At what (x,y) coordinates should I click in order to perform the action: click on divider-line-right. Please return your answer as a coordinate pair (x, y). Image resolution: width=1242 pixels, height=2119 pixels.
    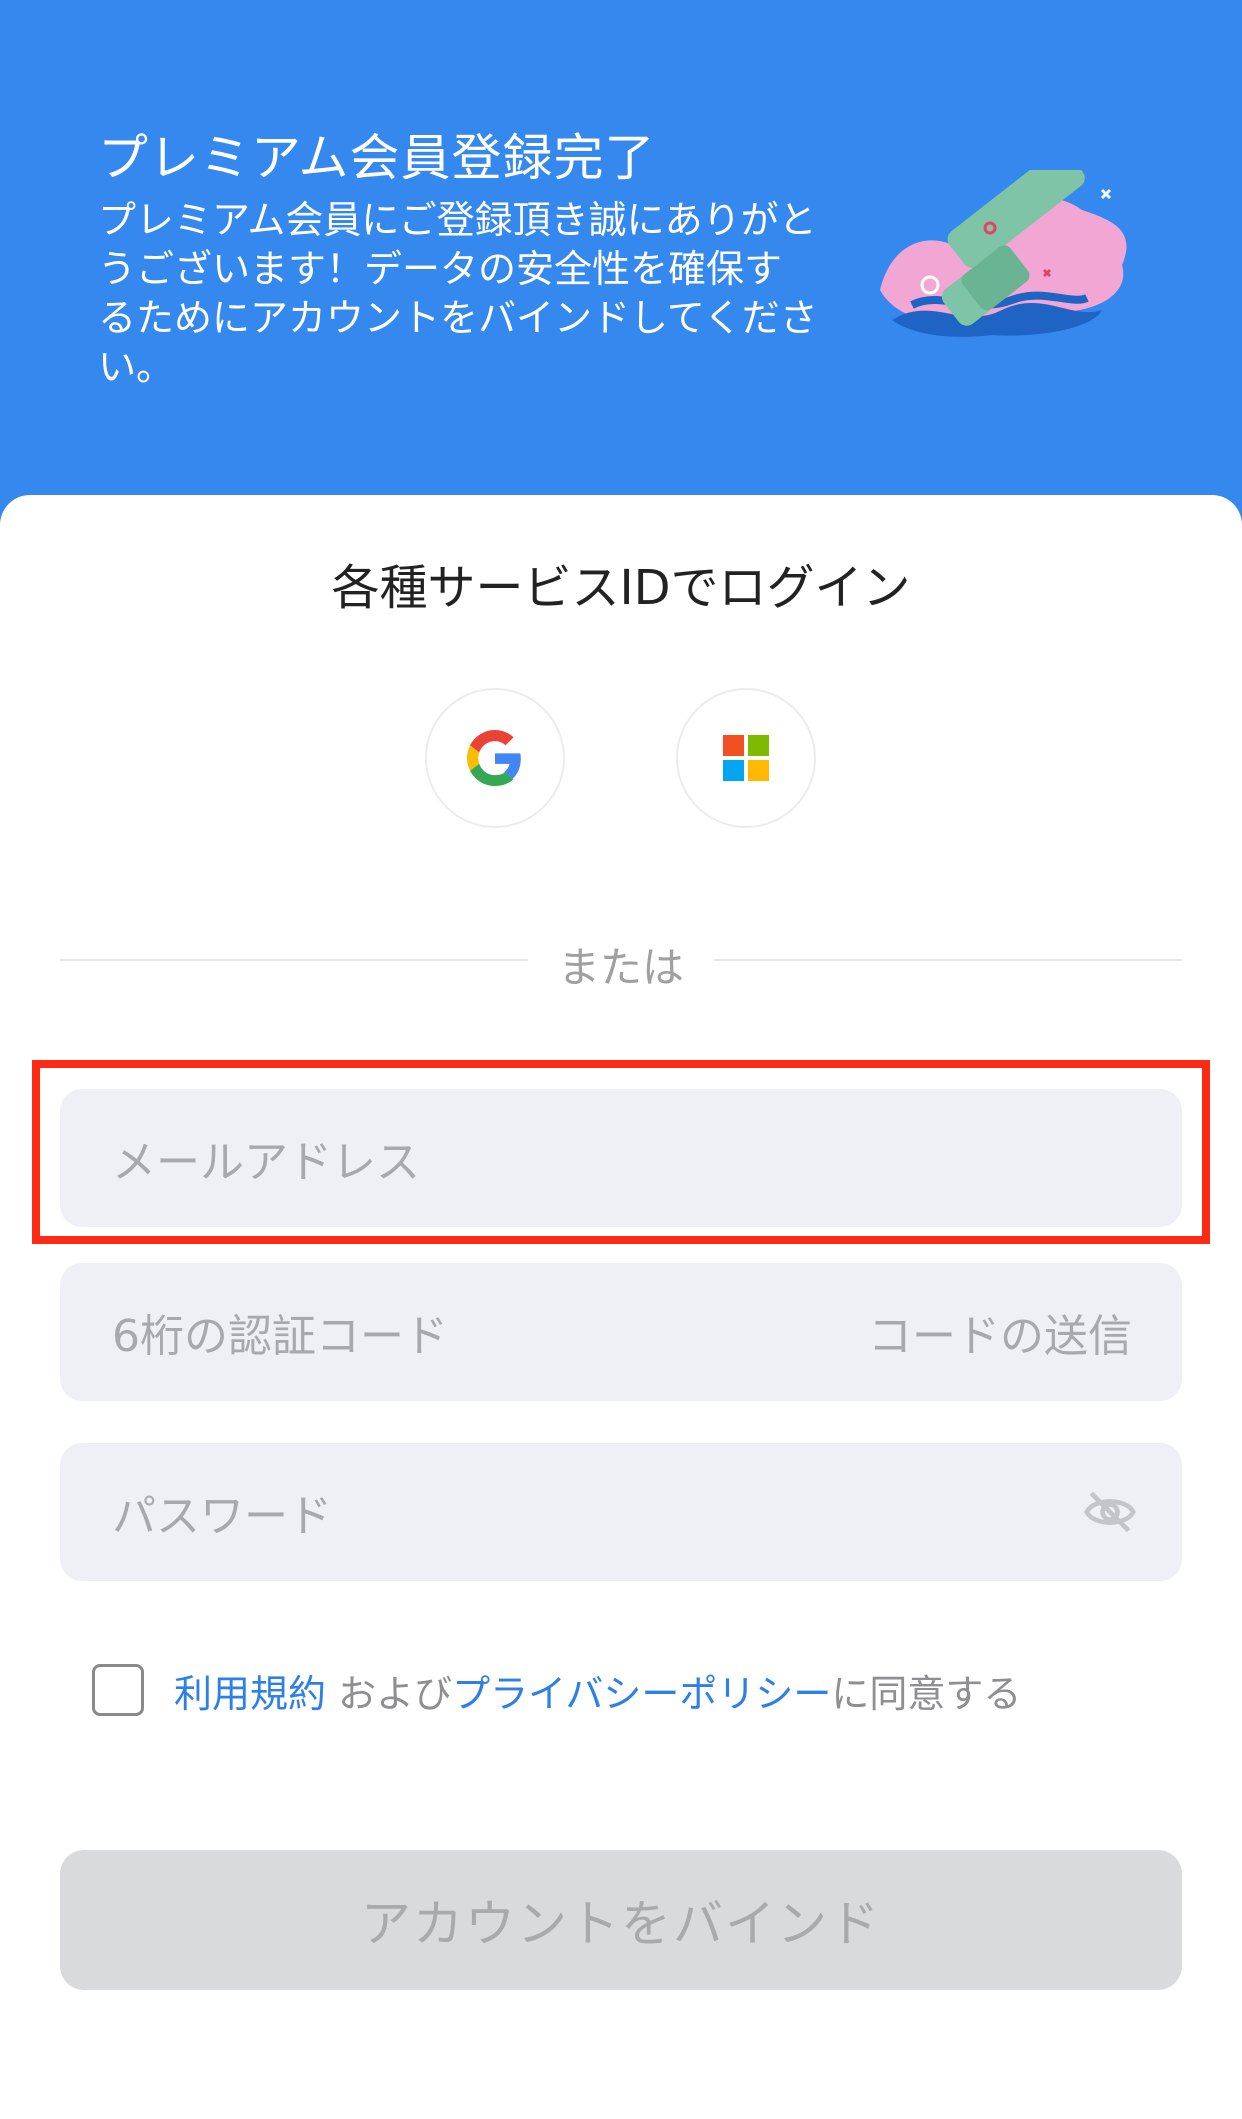
    Looking at the image, I should click on (948, 960).